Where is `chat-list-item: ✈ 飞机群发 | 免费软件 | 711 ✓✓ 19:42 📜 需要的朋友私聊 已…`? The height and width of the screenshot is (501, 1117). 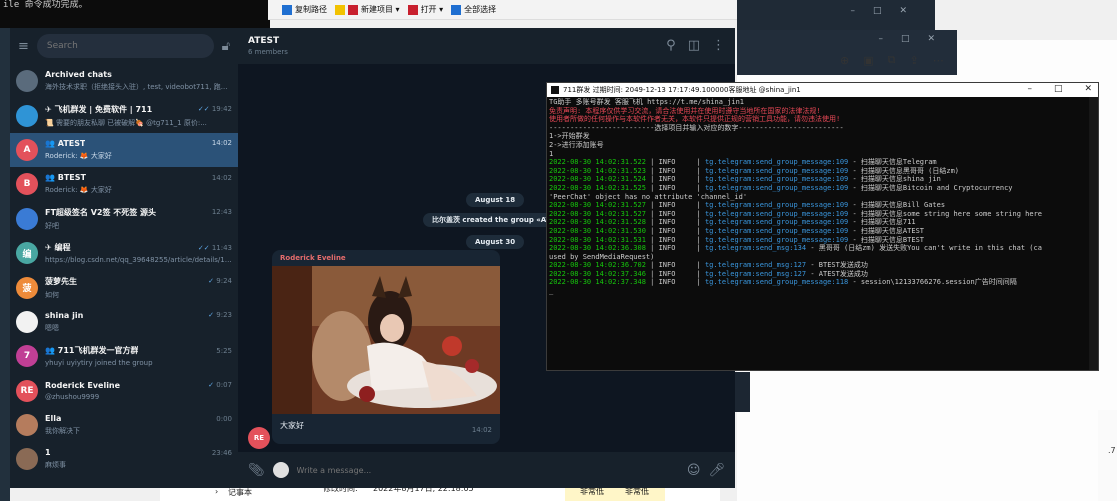 chat-list-item: ✈ 飞机群发 | 免费软件 | 711 ✓✓ 19:42 📜 需要的朋友私聊 已… is located at coordinates (124, 115).